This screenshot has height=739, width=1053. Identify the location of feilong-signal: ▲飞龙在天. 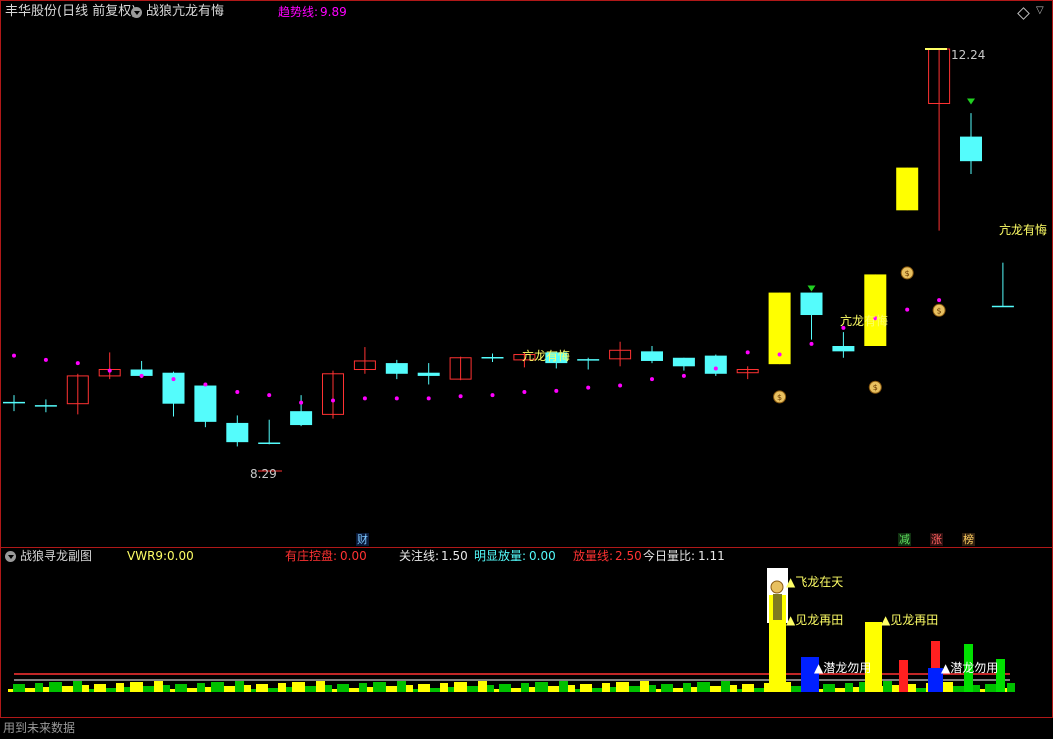
(815, 582).